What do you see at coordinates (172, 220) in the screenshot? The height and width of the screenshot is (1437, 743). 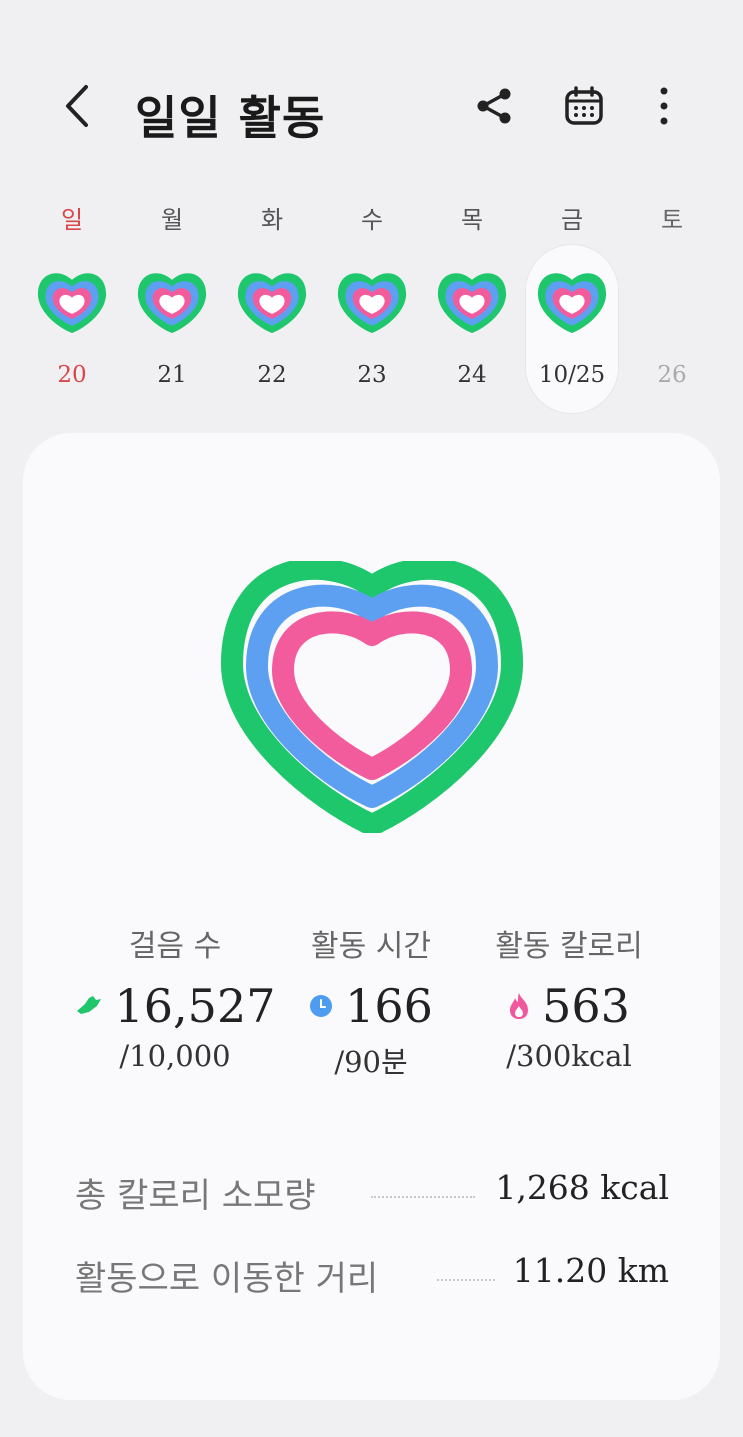 I see `weekday-label: 월` at bounding box center [172, 220].